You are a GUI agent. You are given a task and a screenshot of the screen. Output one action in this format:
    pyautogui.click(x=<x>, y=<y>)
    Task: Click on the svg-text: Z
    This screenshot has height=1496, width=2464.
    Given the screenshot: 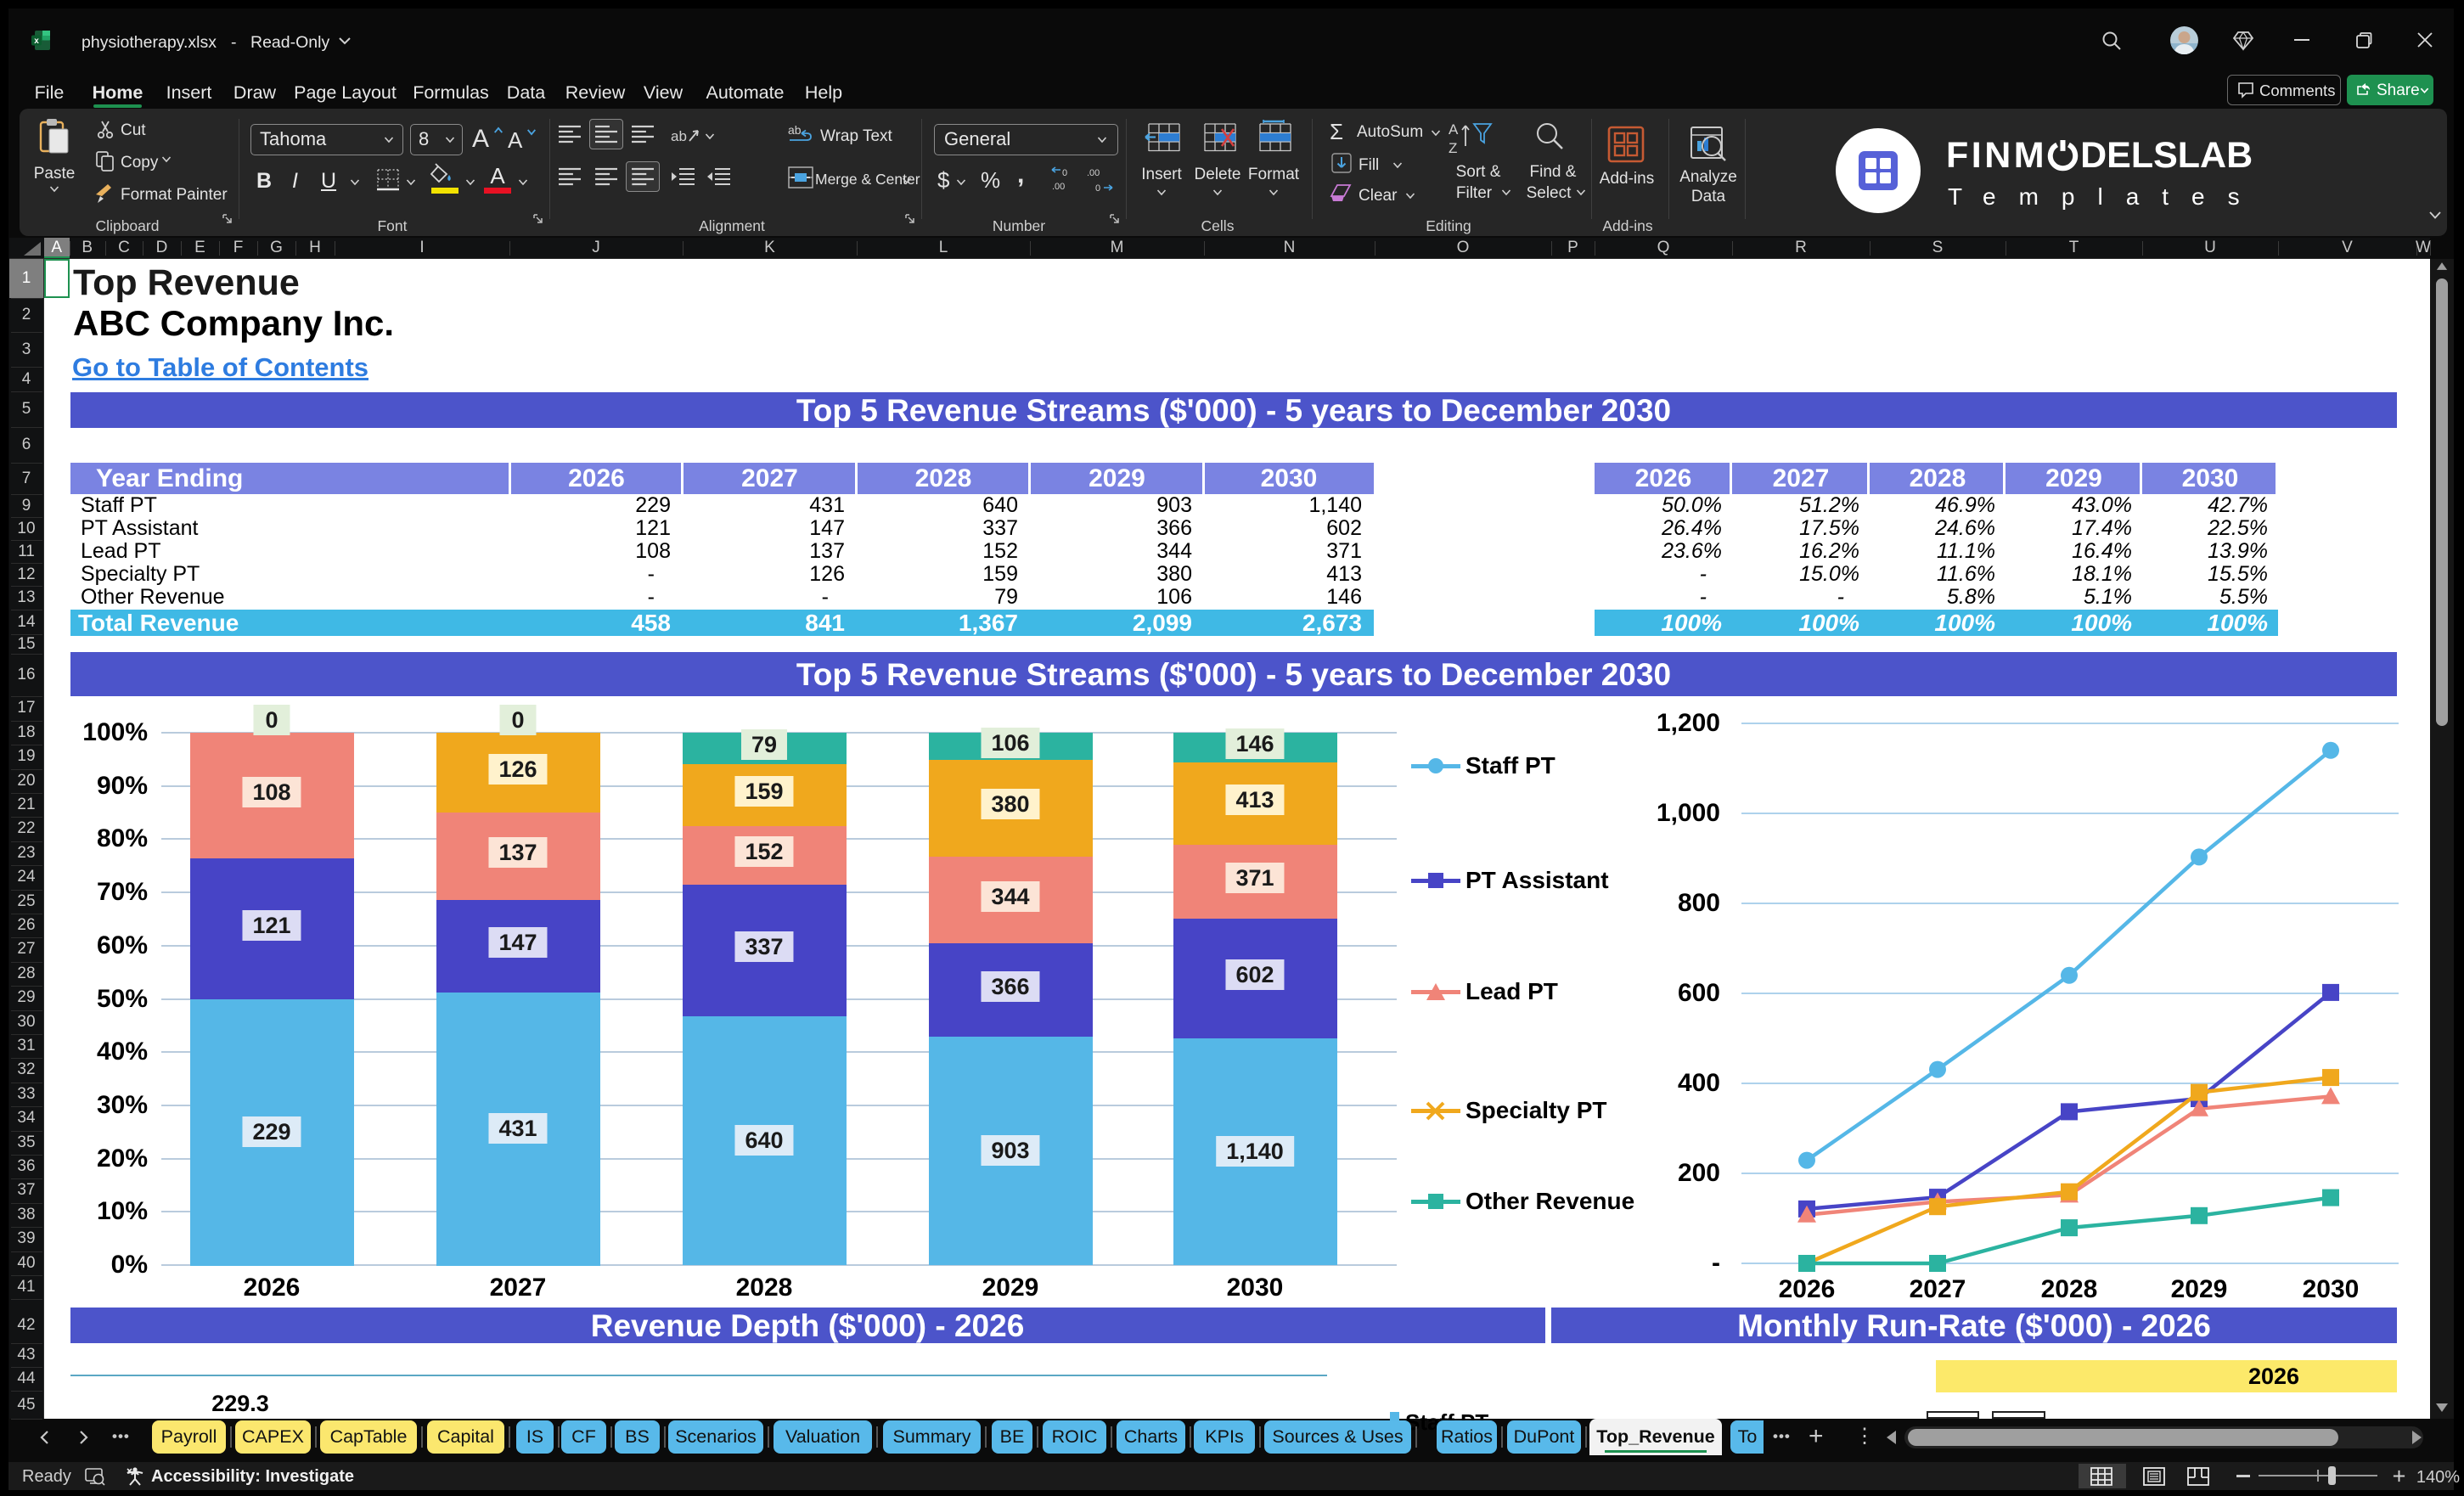 What is the action you would take?
    pyautogui.click(x=1453, y=148)
    